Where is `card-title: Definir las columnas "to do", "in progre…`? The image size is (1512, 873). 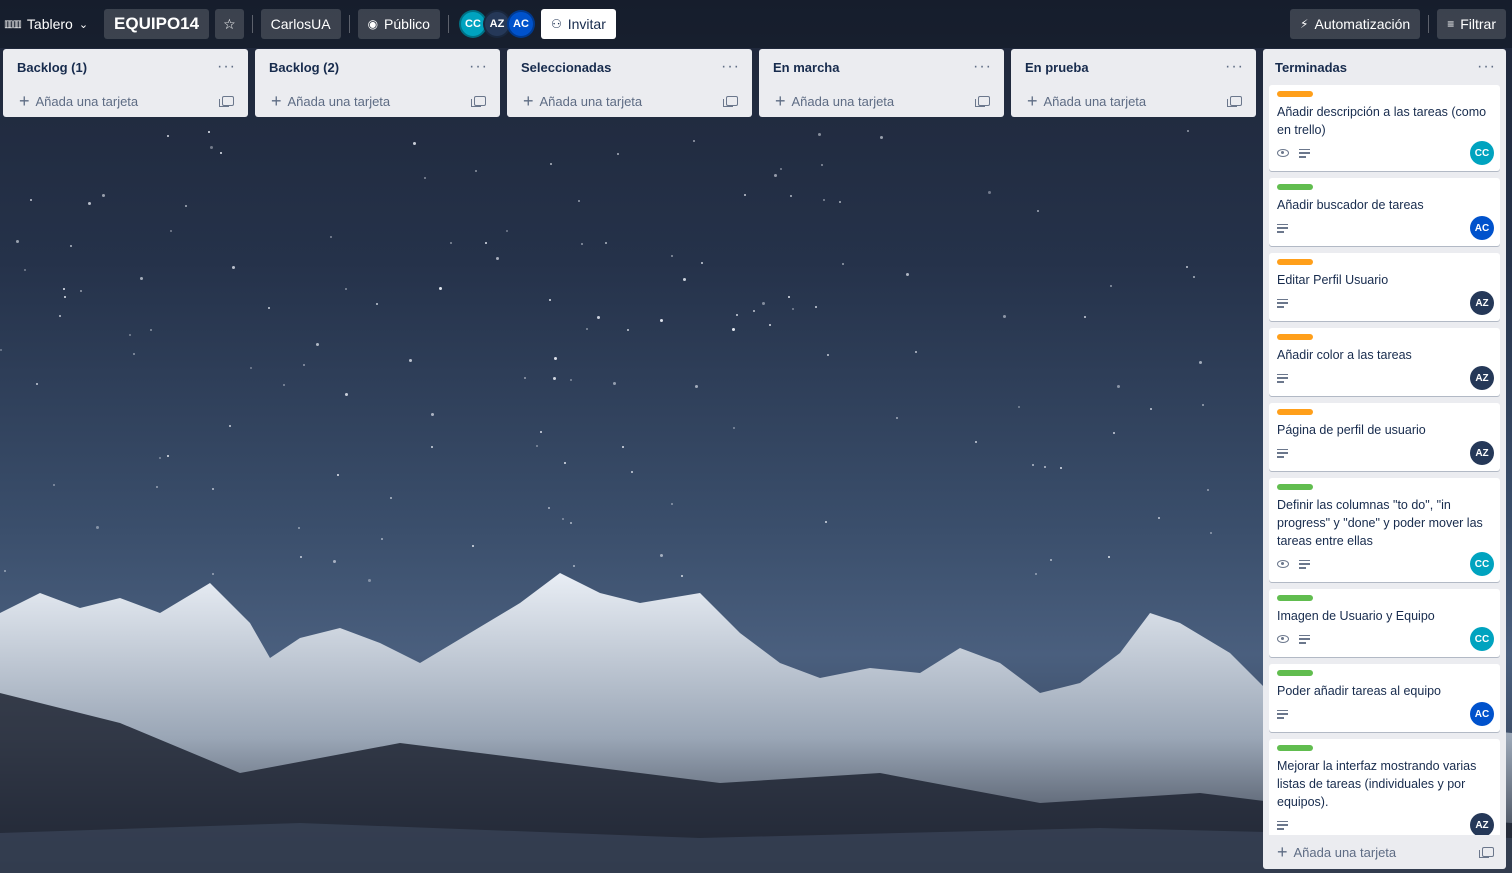
card-title: Definir las columnas "to do", "in progre… is located at coordinates (1380, 523).